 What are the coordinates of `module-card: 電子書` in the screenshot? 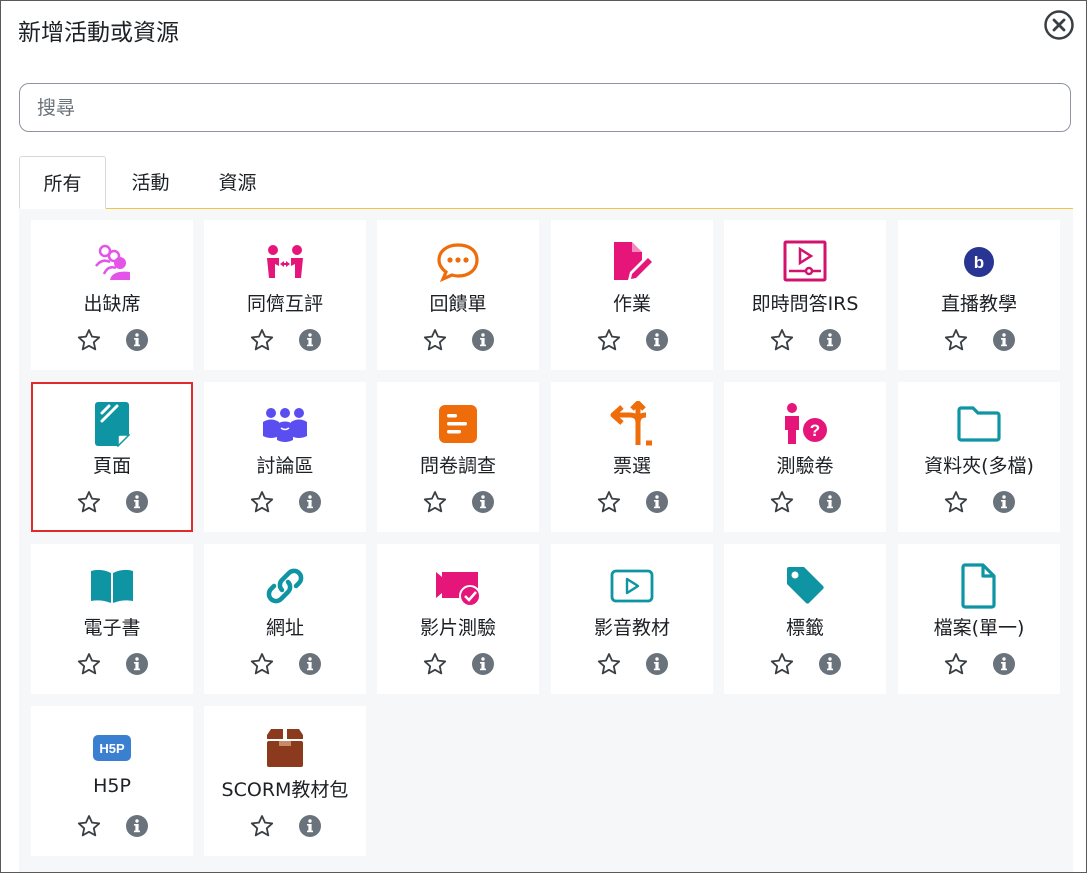 It's located at (112, 619).